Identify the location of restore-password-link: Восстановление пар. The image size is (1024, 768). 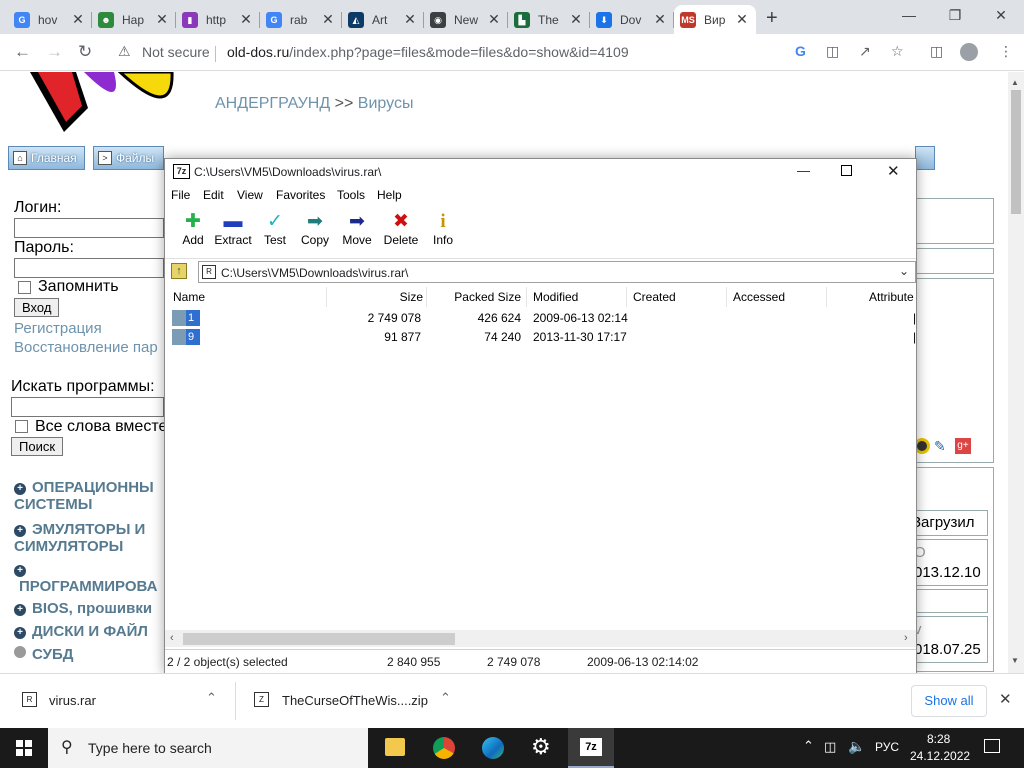
(86, 347).